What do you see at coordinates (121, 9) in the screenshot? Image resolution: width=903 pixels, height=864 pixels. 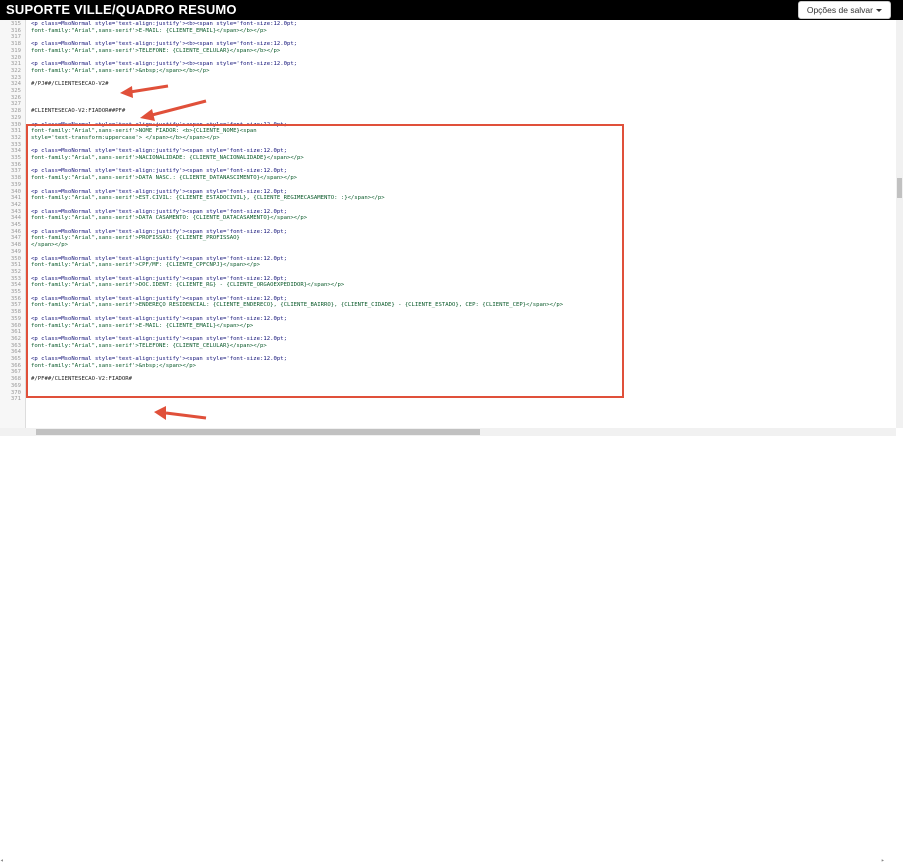 I see `page-title: SUPORTE VILLE/QUADRO RESUMO` at bounding box center [121, 9].